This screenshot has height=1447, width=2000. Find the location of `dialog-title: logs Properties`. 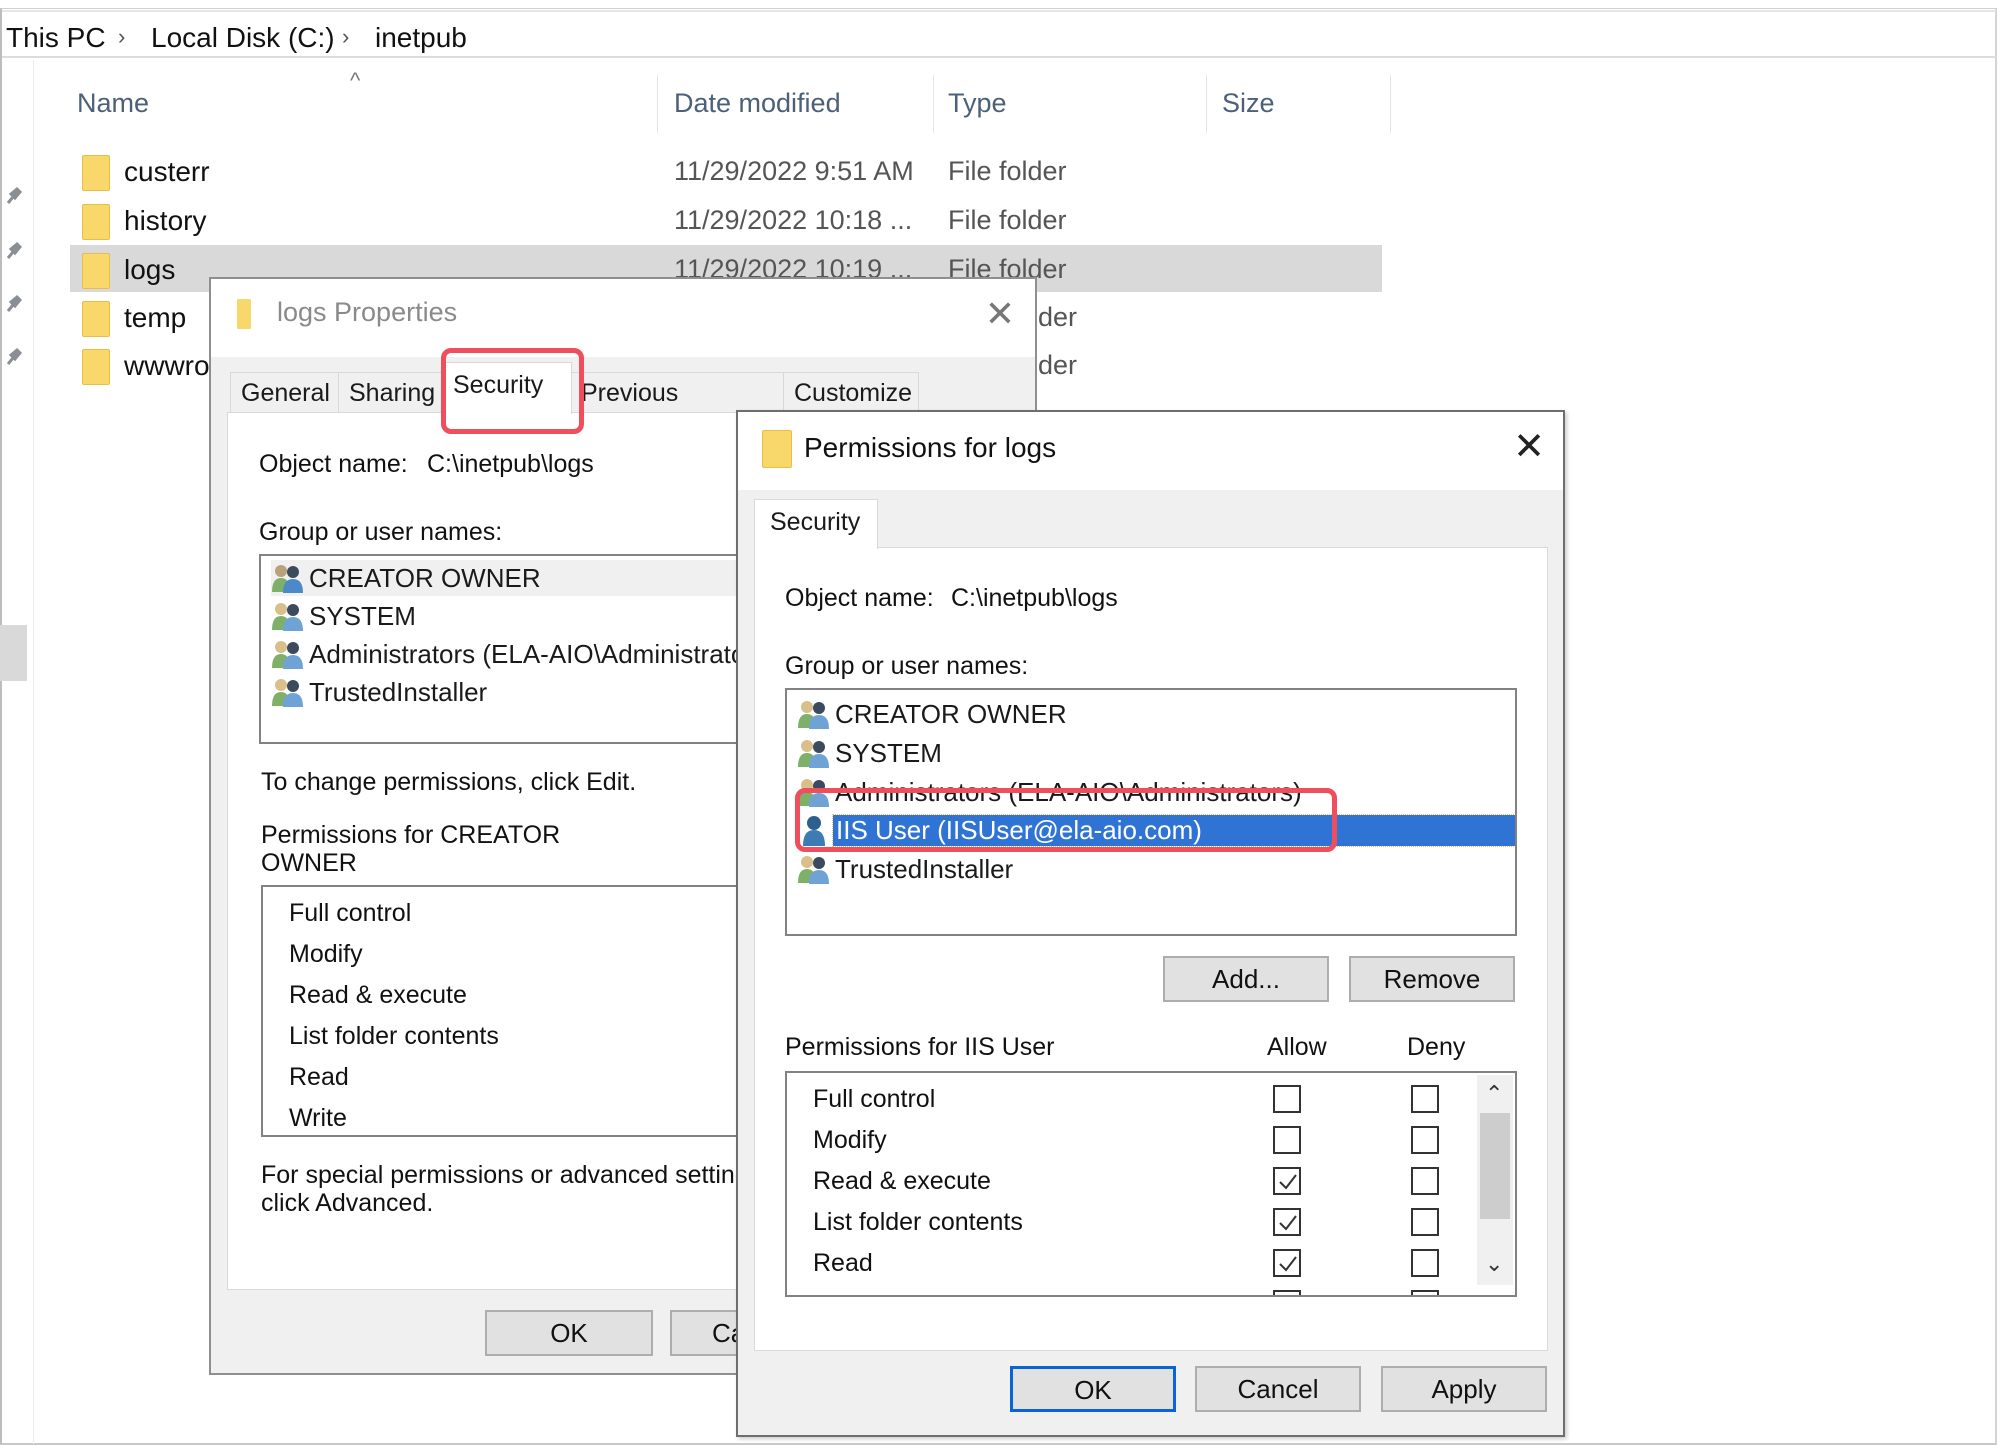

dialog-title: logs Properties is located at coordinates (367, 312).